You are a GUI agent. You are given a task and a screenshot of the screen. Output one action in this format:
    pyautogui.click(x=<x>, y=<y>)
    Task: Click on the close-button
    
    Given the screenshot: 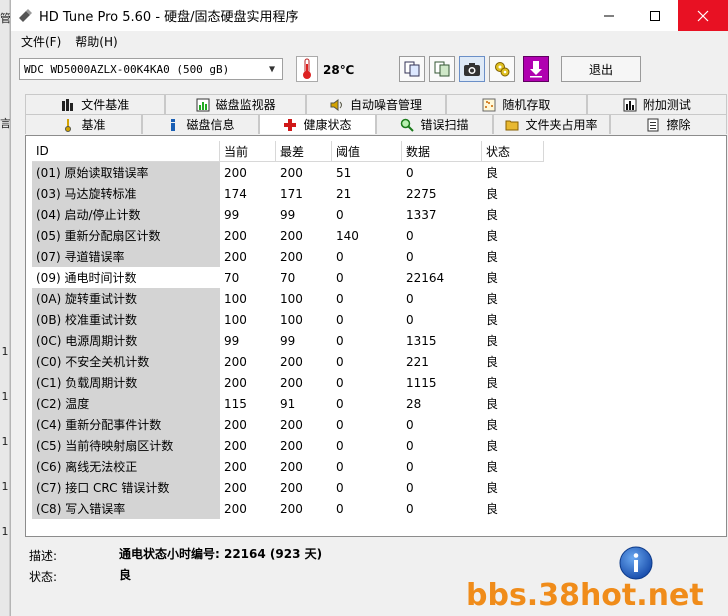 What is the action you would take?
    pyautogui.click(x=703, y=15)
    